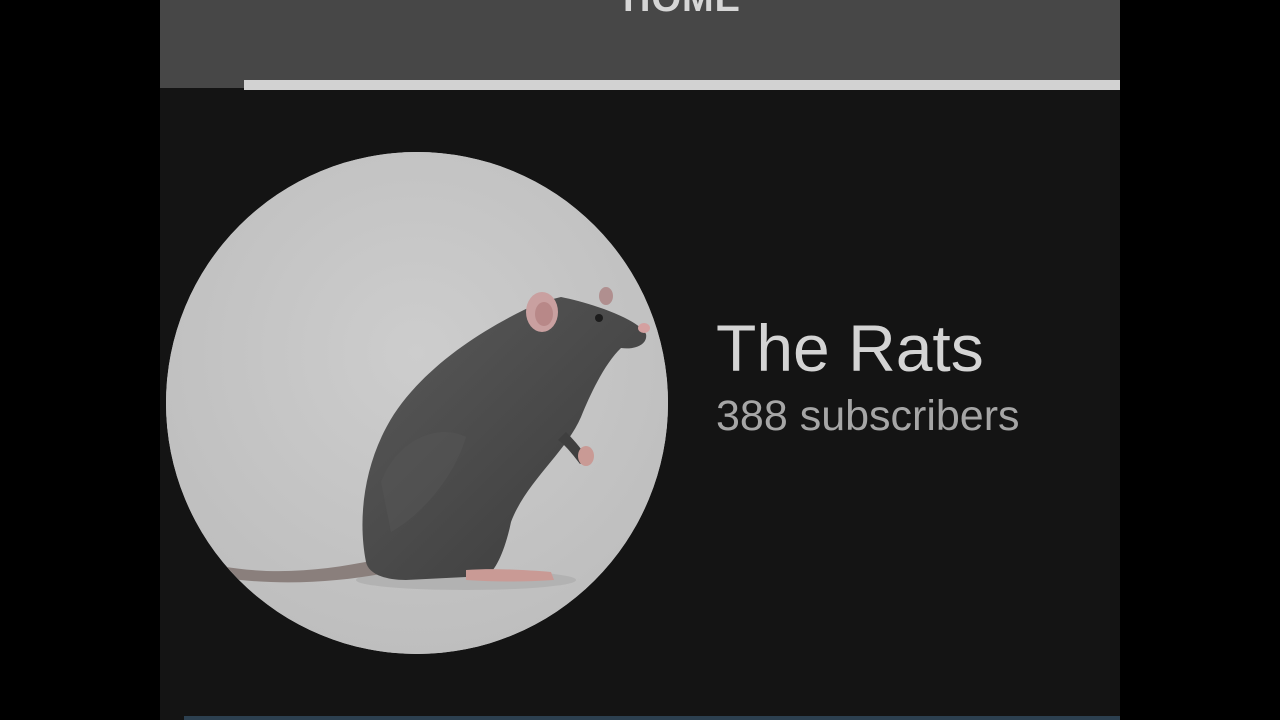  What do you see at coordinates (682, 85) in the screenshot?
I see `tab-selected-indicator` at bounding box center [682, 85].